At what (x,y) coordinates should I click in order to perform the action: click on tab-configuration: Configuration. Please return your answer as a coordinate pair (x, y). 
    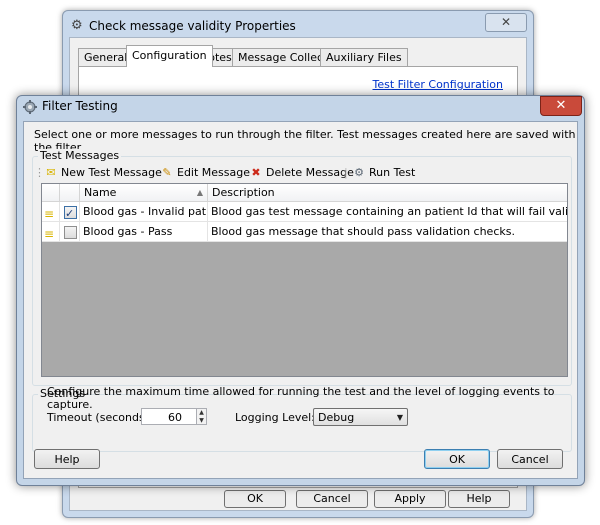
    Looking at the image, I should click on (169, 56).